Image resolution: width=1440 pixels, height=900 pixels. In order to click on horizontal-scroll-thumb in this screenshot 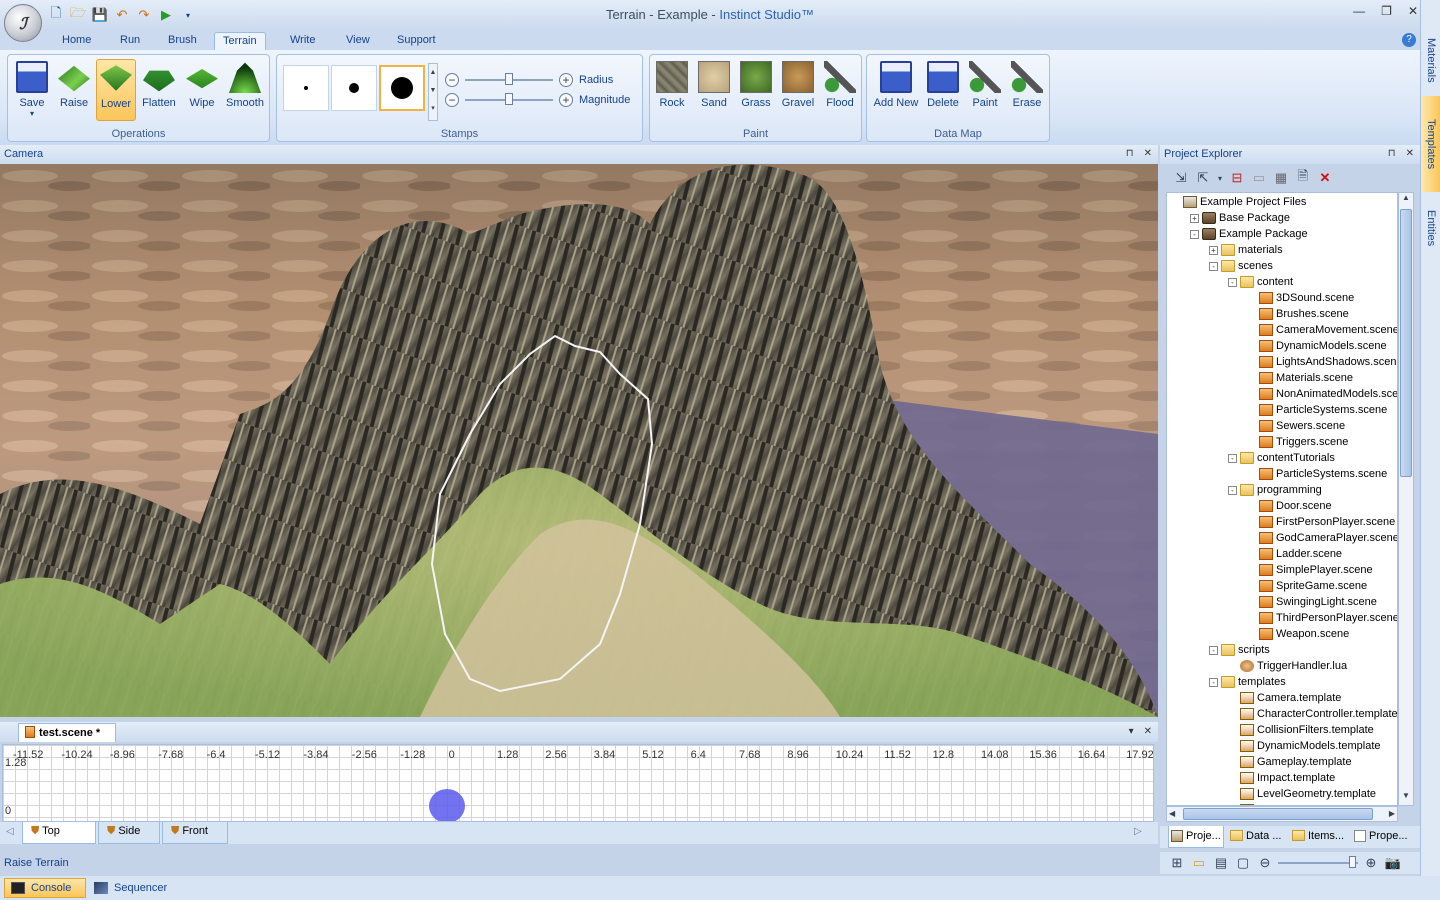, I will do `click(1278, 814)`.